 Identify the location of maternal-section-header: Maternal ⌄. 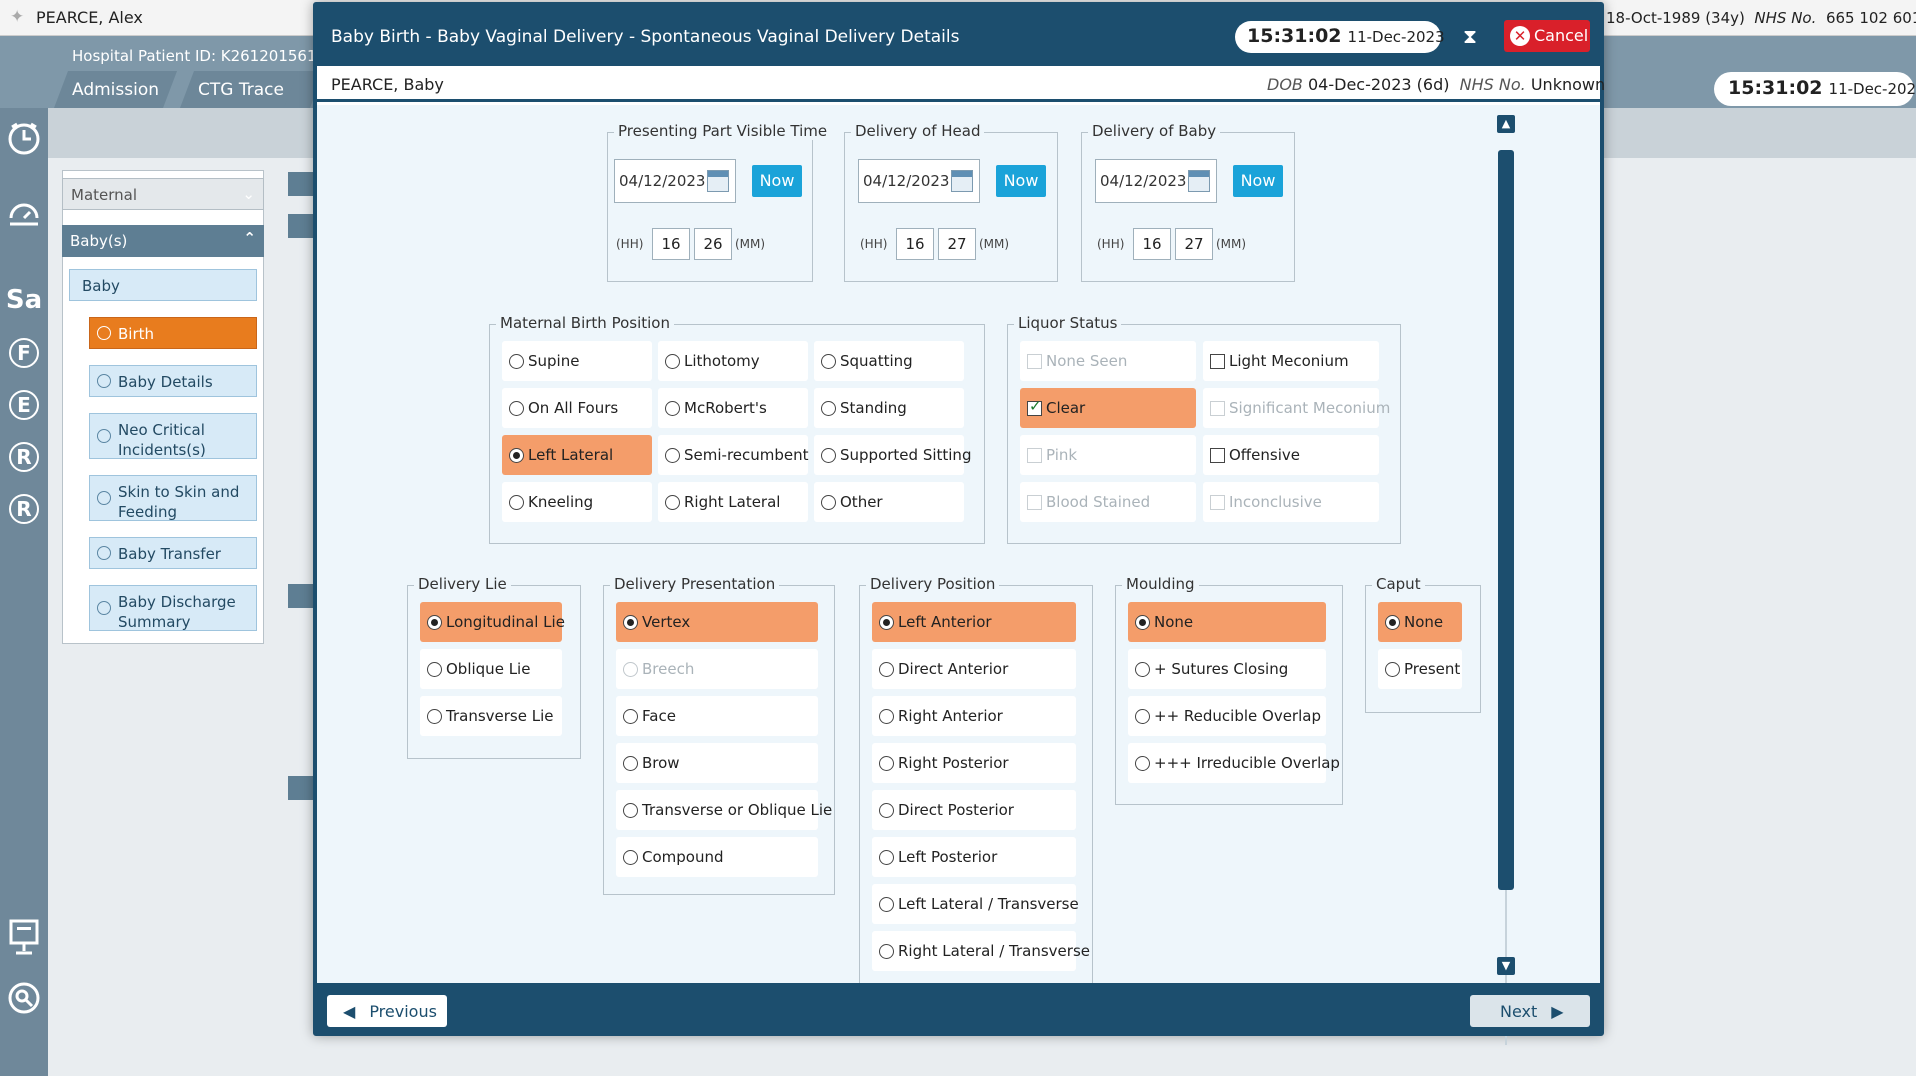
(163, 194).